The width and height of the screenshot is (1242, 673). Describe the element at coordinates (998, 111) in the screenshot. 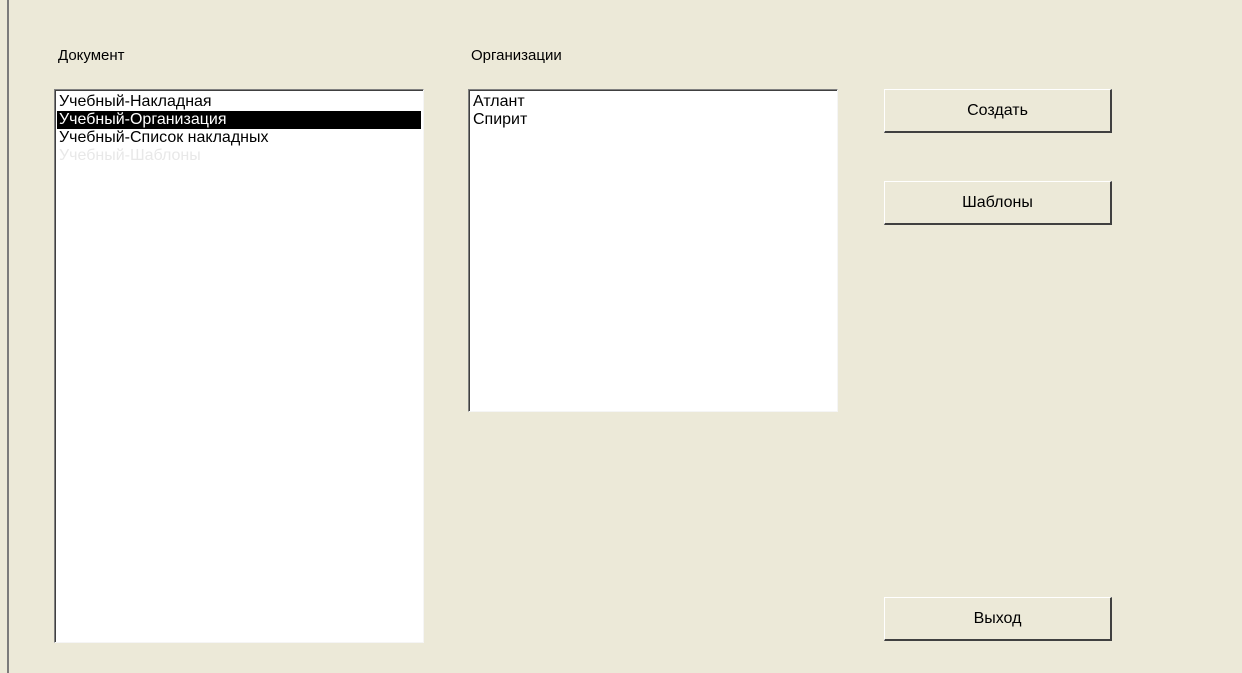

I see `create-button: Создать` at that location.